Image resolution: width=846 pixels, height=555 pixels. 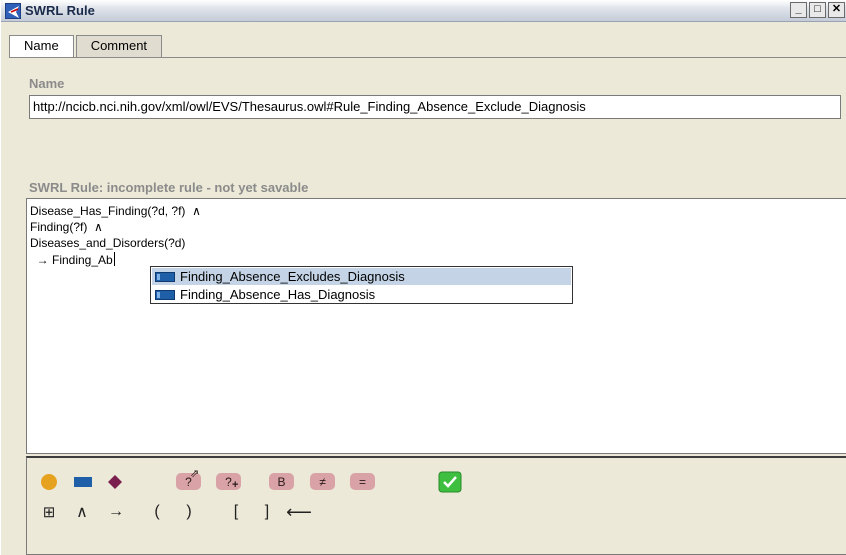 I want to click on cursor-icon: ⇗, so click(x=195, y=474).